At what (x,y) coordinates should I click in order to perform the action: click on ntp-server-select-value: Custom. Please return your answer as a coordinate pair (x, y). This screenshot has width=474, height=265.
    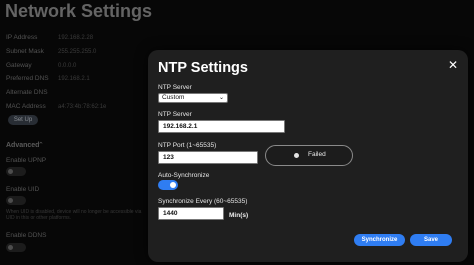
    Looking at the image, I should click on (173, 97).